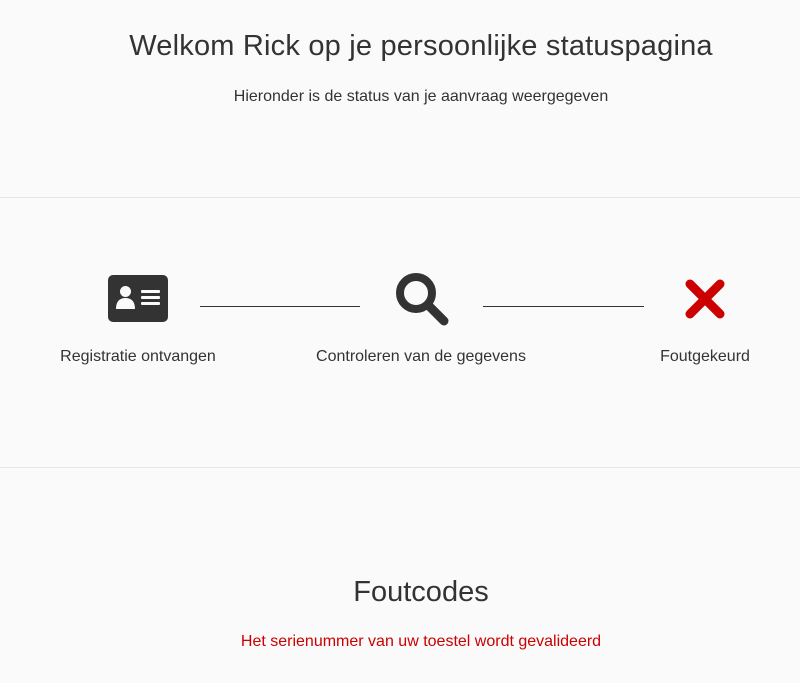  Describe the element at coordinates (705, 299) in the screenshot. I see `close-icon` at that location.